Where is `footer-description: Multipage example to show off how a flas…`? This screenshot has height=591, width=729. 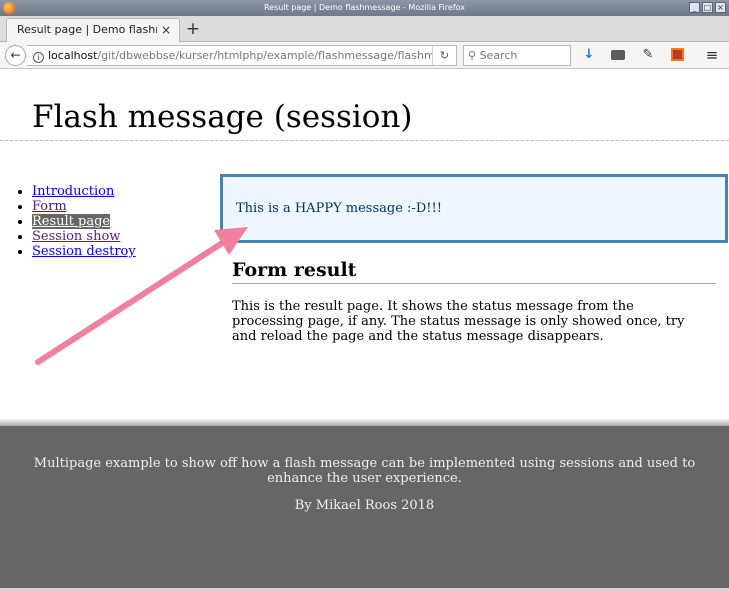
footer-description: Multipage example to show off how a flas… is located at coordinates (364, 471).